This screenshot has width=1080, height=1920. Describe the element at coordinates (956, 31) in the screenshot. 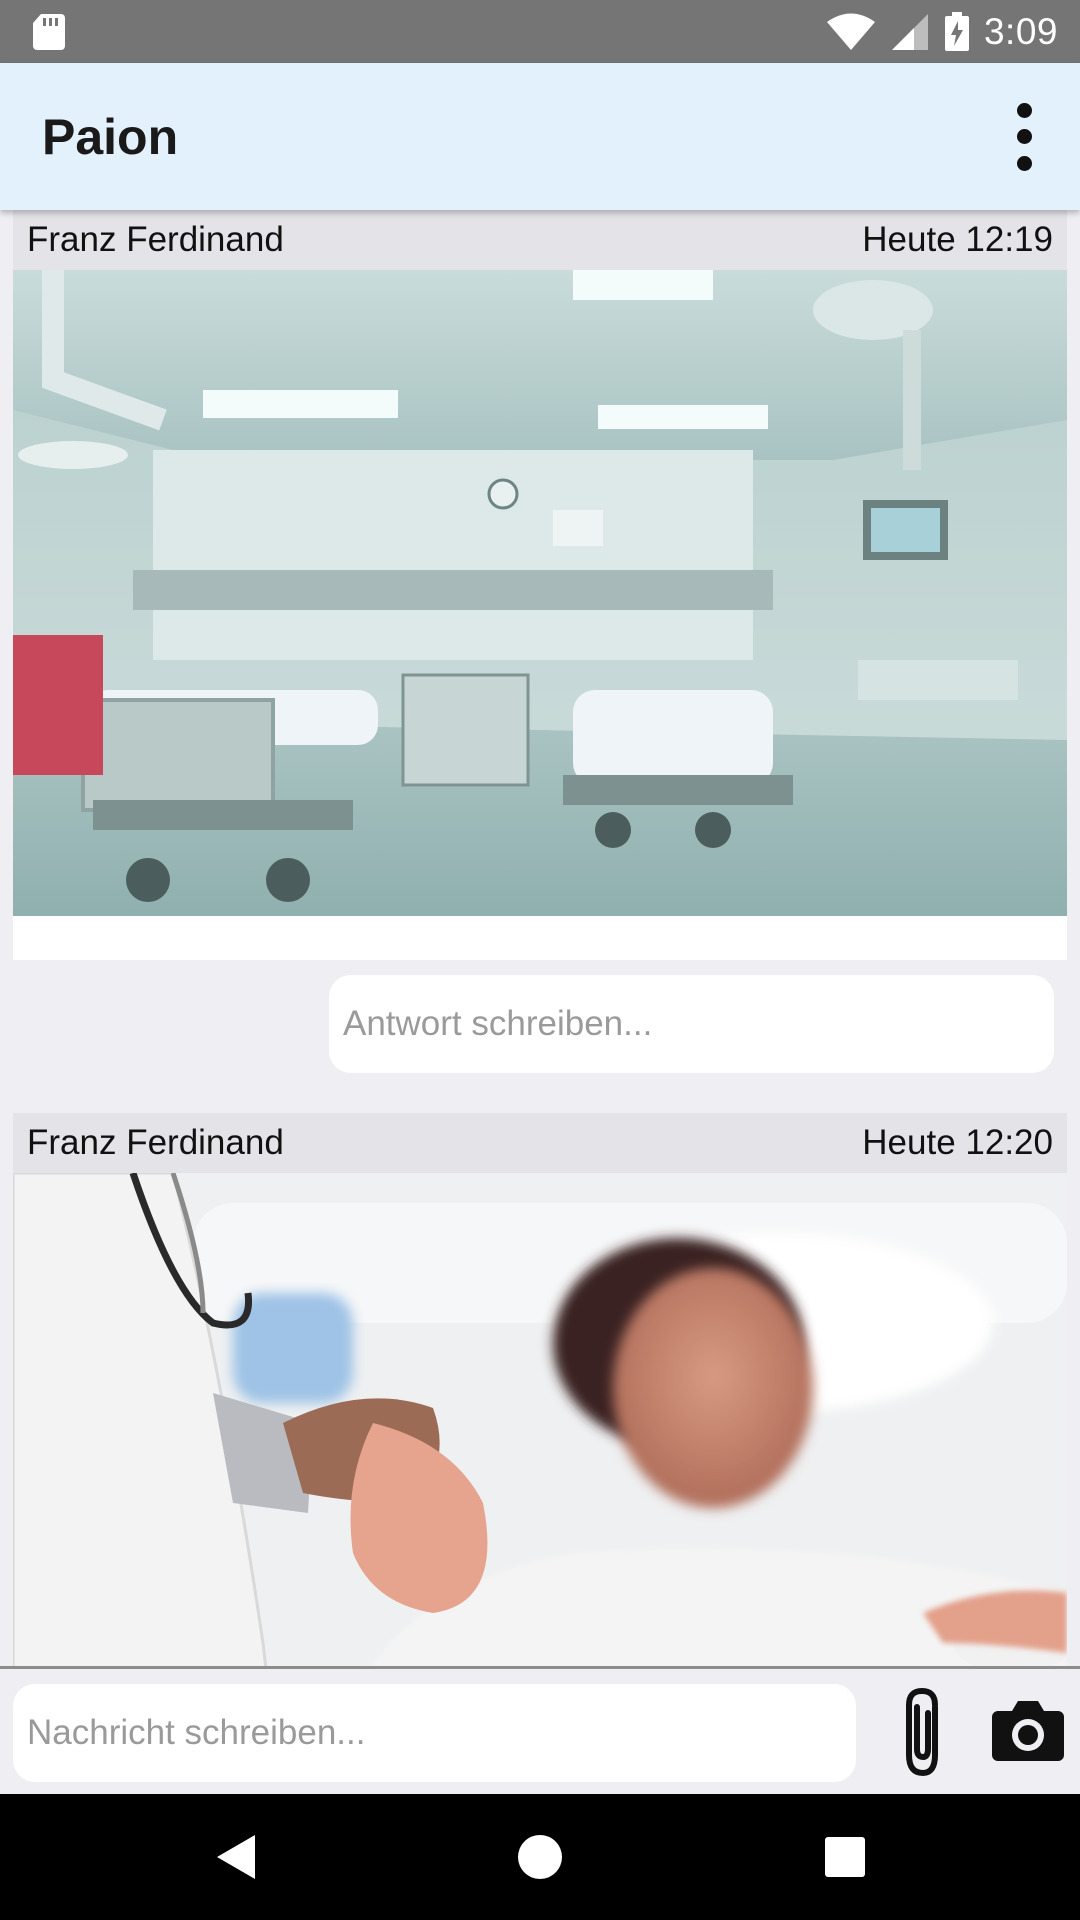

I see `battery-charging-icon` at that location.